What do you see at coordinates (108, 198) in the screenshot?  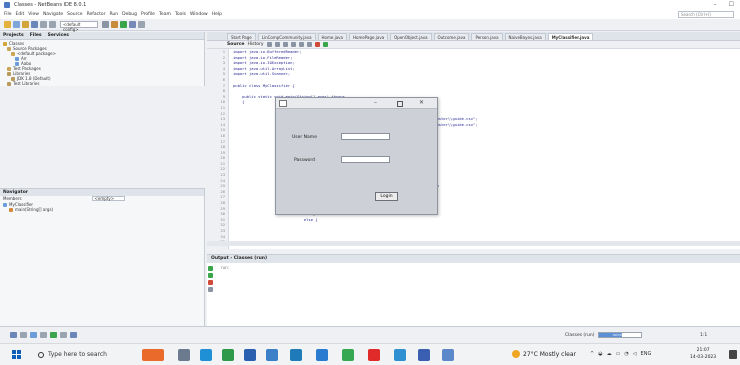 I see `members-filter-select: <empty>` at bounding box center [108, 198].